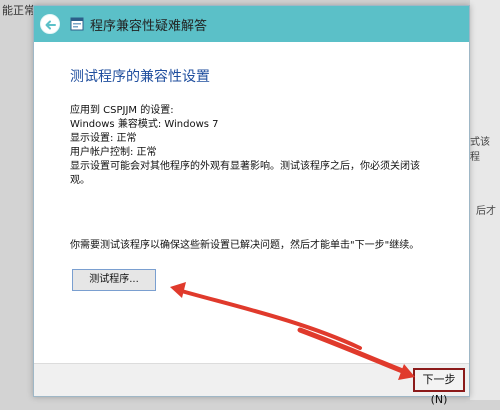 The height and width of the screenshot is (410, 500). I want to click on annotation-arrow-to-next, so click(356, 353).